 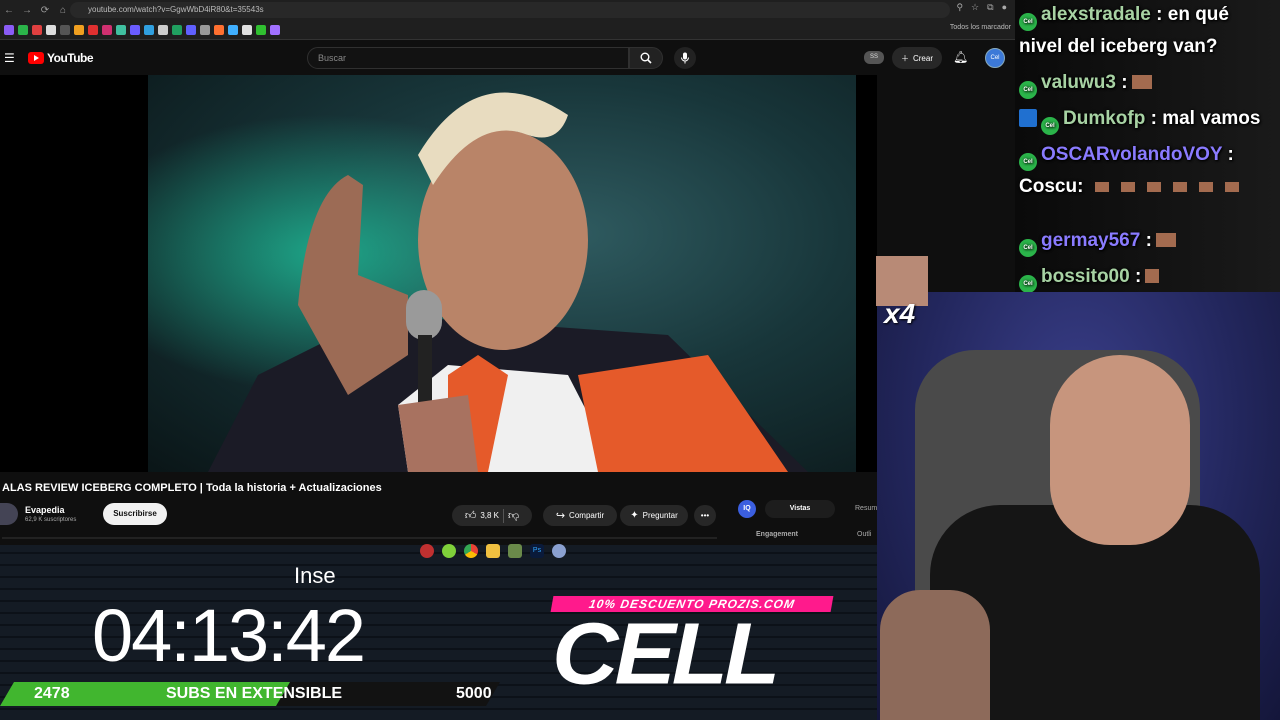 What do you see at coordinates (45, 510) in the screenshot?
I see `channel-name: Evapedia` at bounding box center [45, 510].